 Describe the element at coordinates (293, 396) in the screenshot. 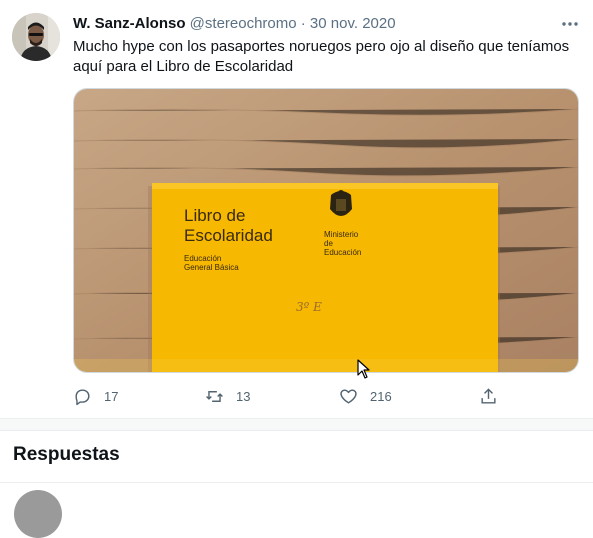

I see `tweet-actions: 17 13 216` at that location.